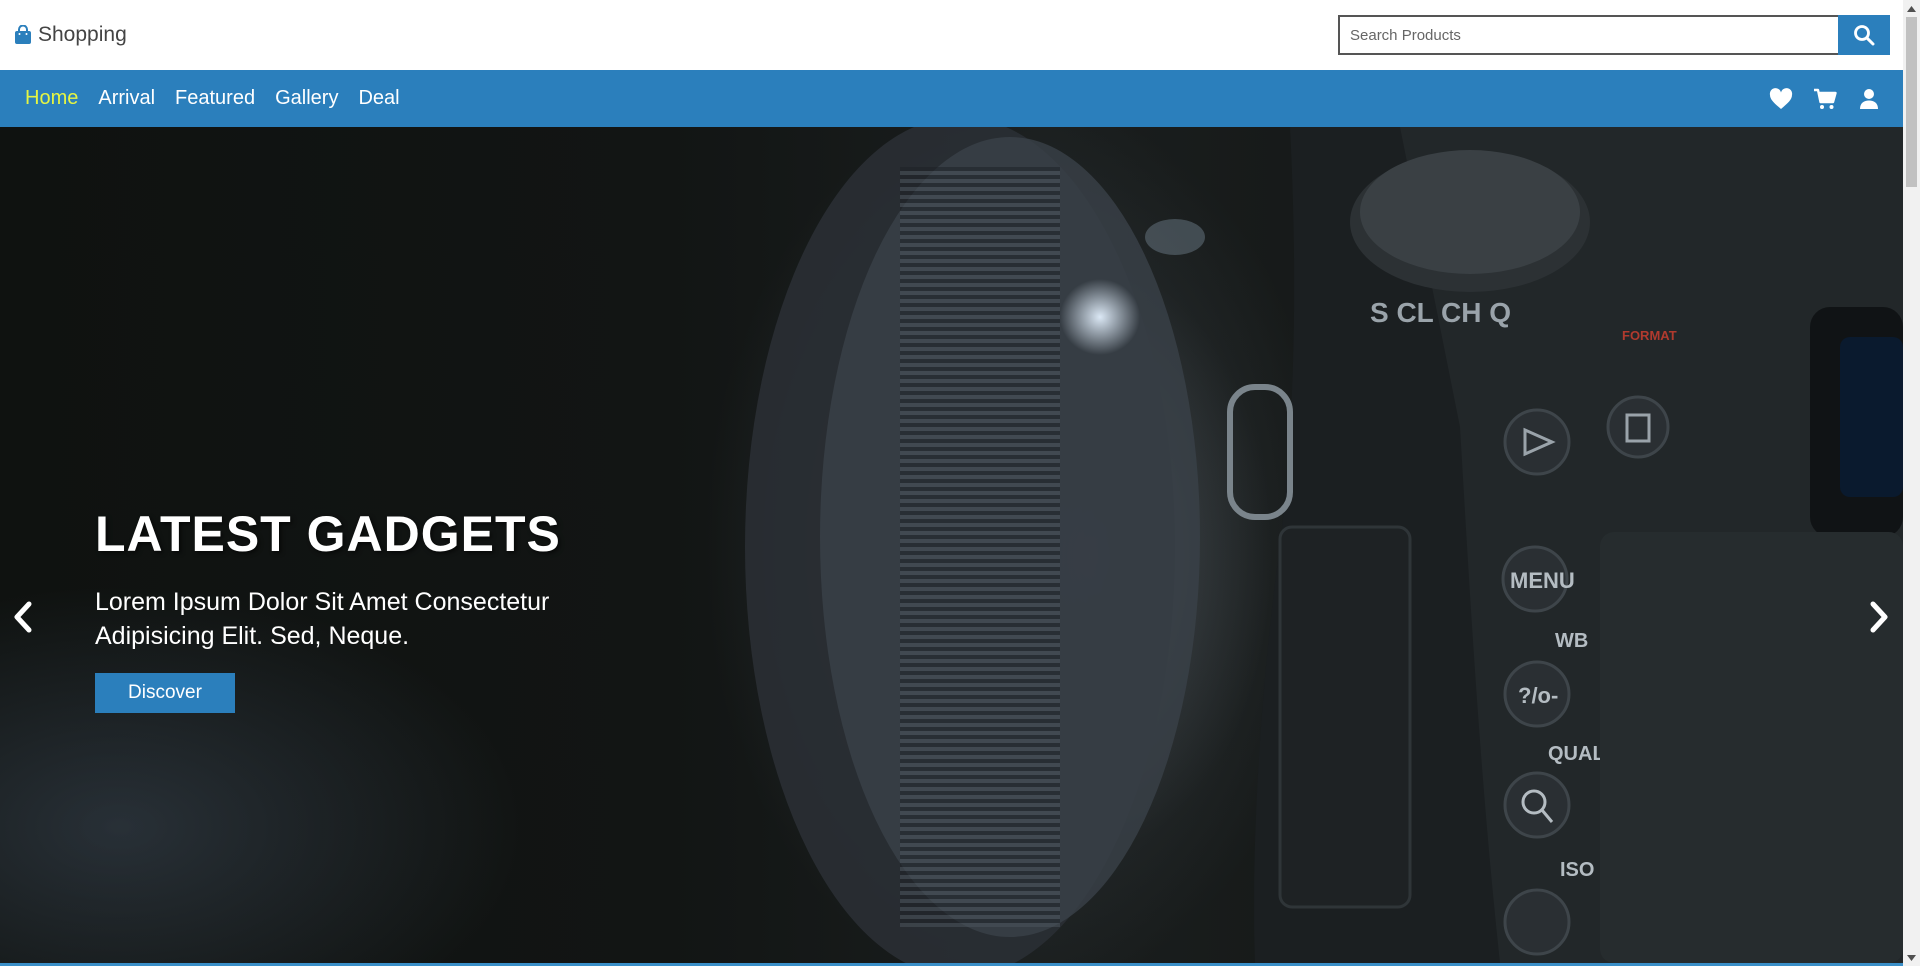 The width and height of the screenshot is (1920, 966). I want to click on search-button, so click(1864, 35).